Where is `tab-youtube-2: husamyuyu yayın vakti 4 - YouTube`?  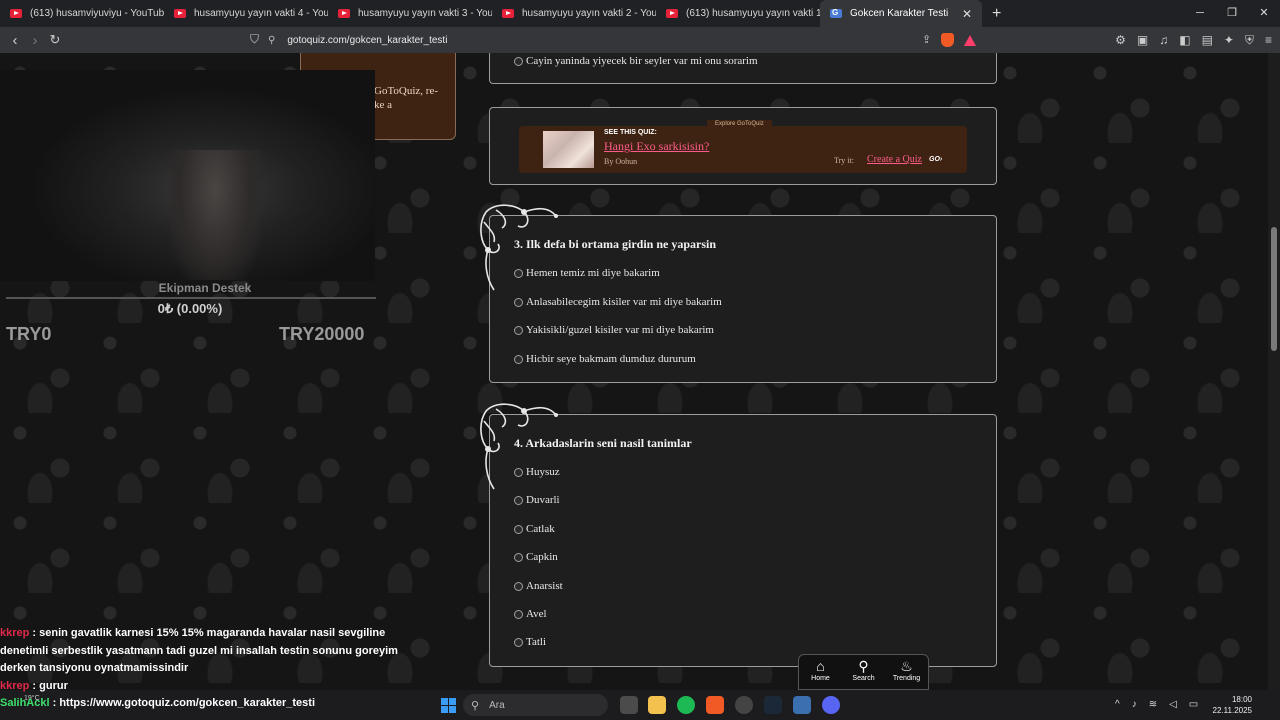
tab-youtube-2: husamyuyu yayın vakti 4 - YouTube is located at coordinates (246, 13).